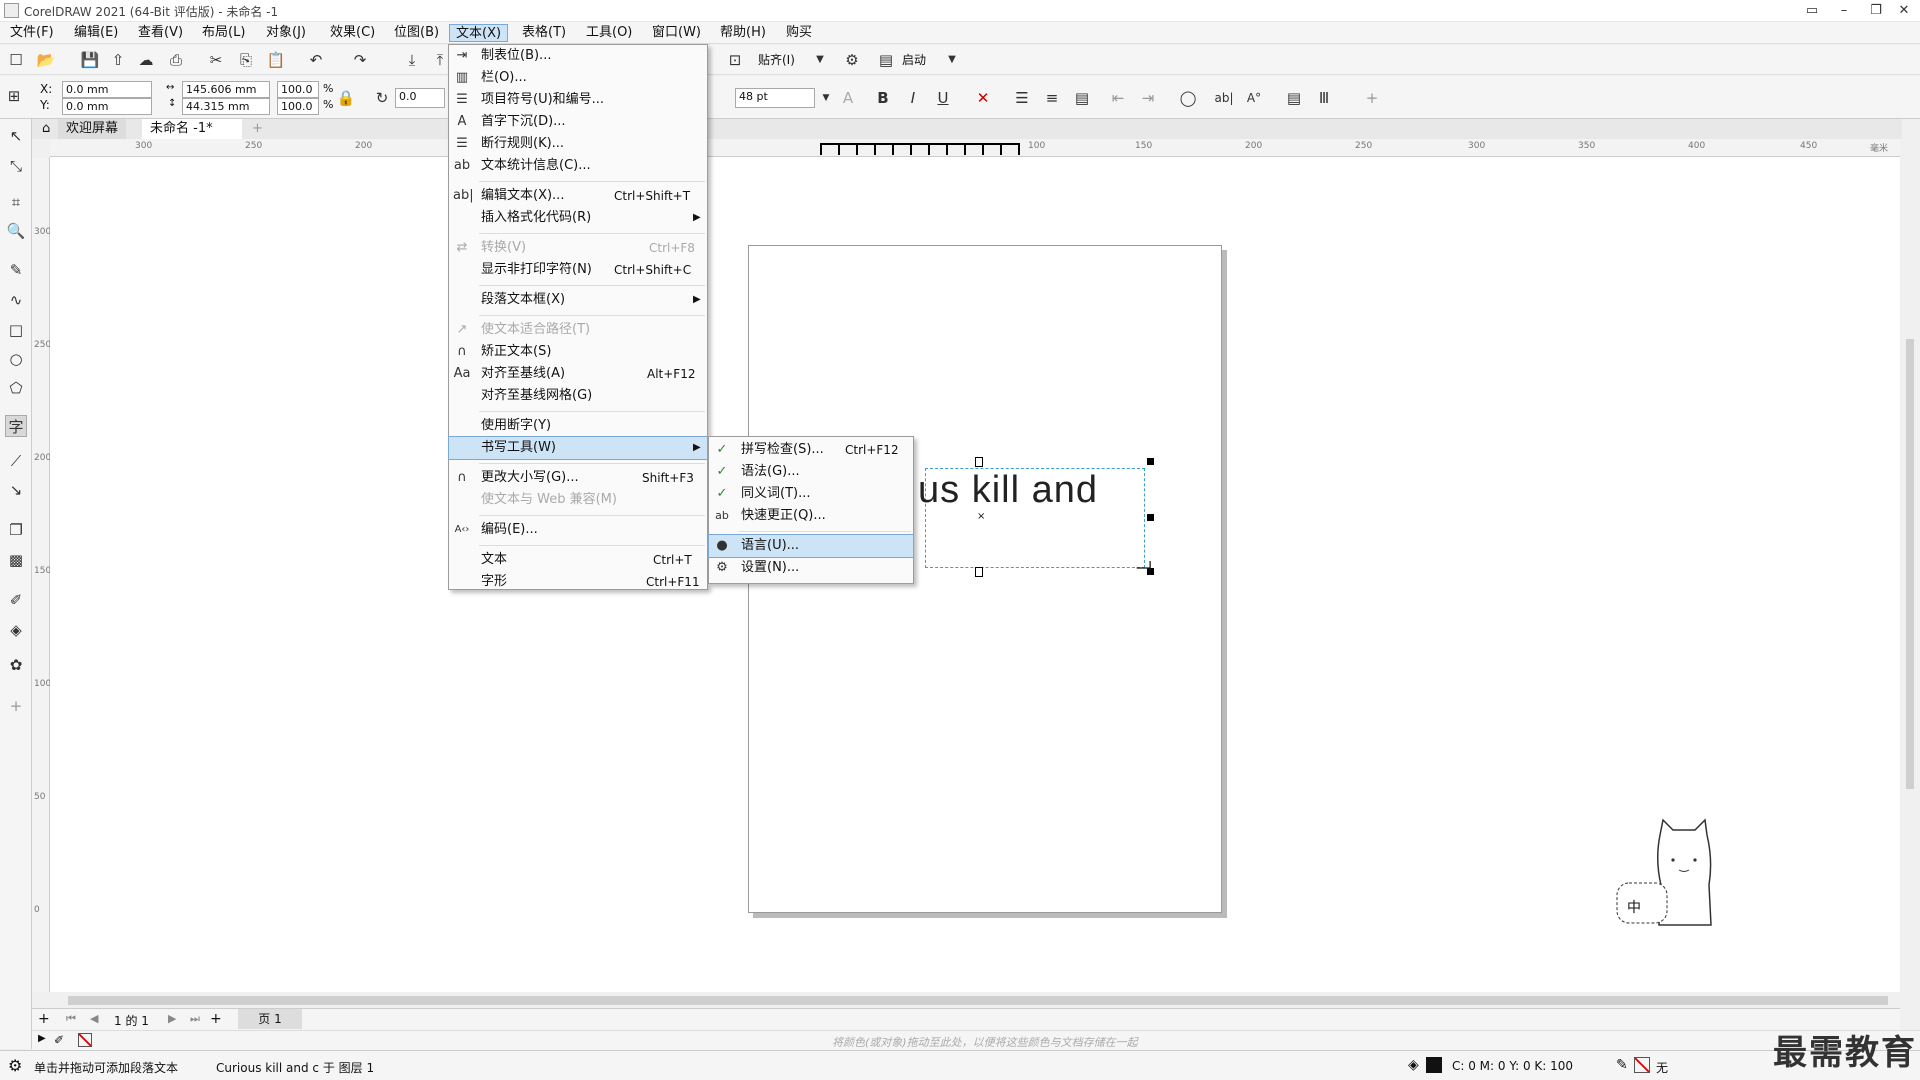 The image size is (1920, 1080). Describe the element at coordinates (578, 300) in the screenshot. I see `menu-item-paragraph-frame: 段落文本框(X) ▶` at that location.